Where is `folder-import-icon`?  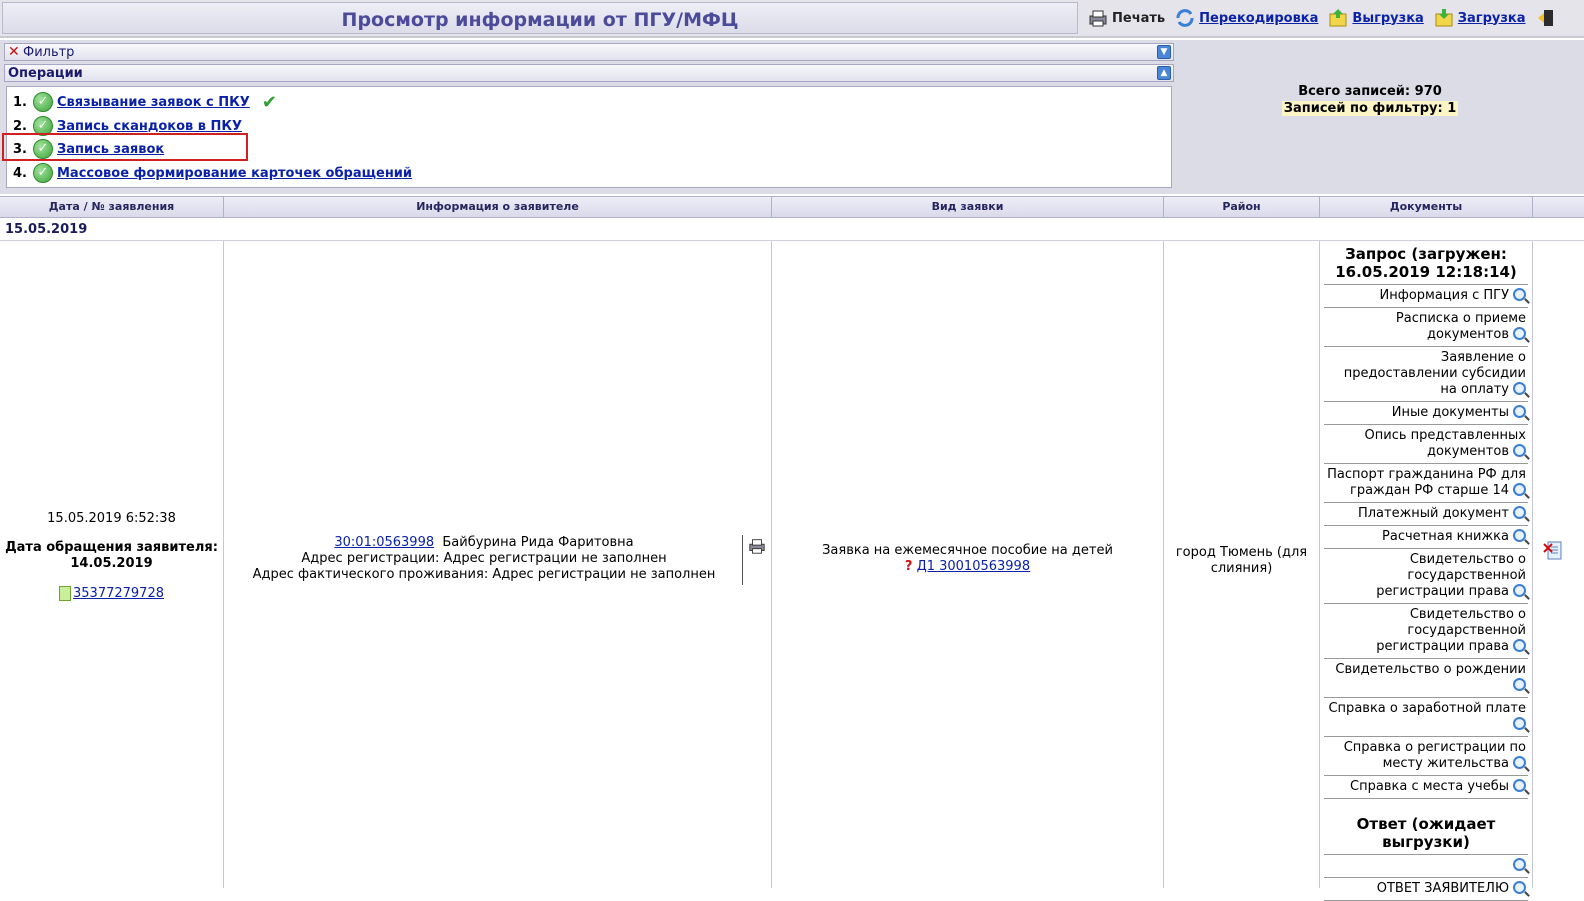 folder-import-icon is located at coordinates (1444, 18).